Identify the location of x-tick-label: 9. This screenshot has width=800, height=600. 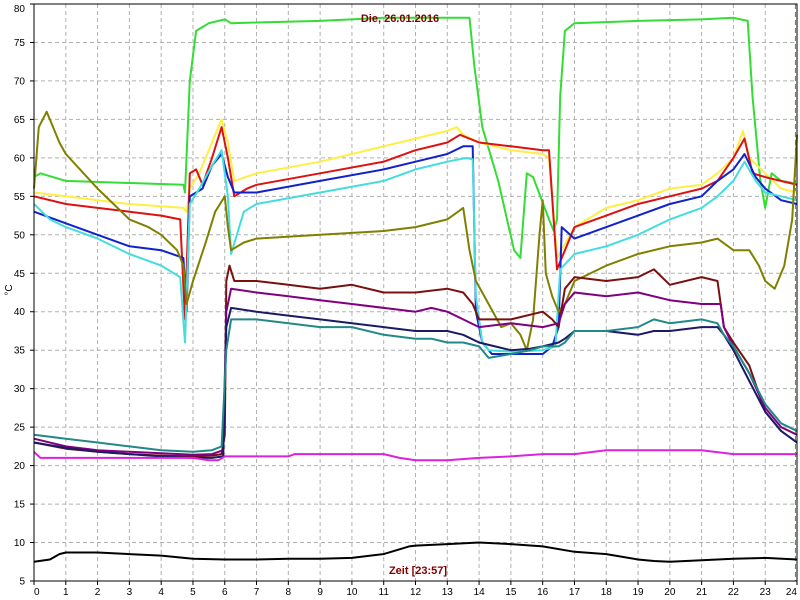
(320, 592).